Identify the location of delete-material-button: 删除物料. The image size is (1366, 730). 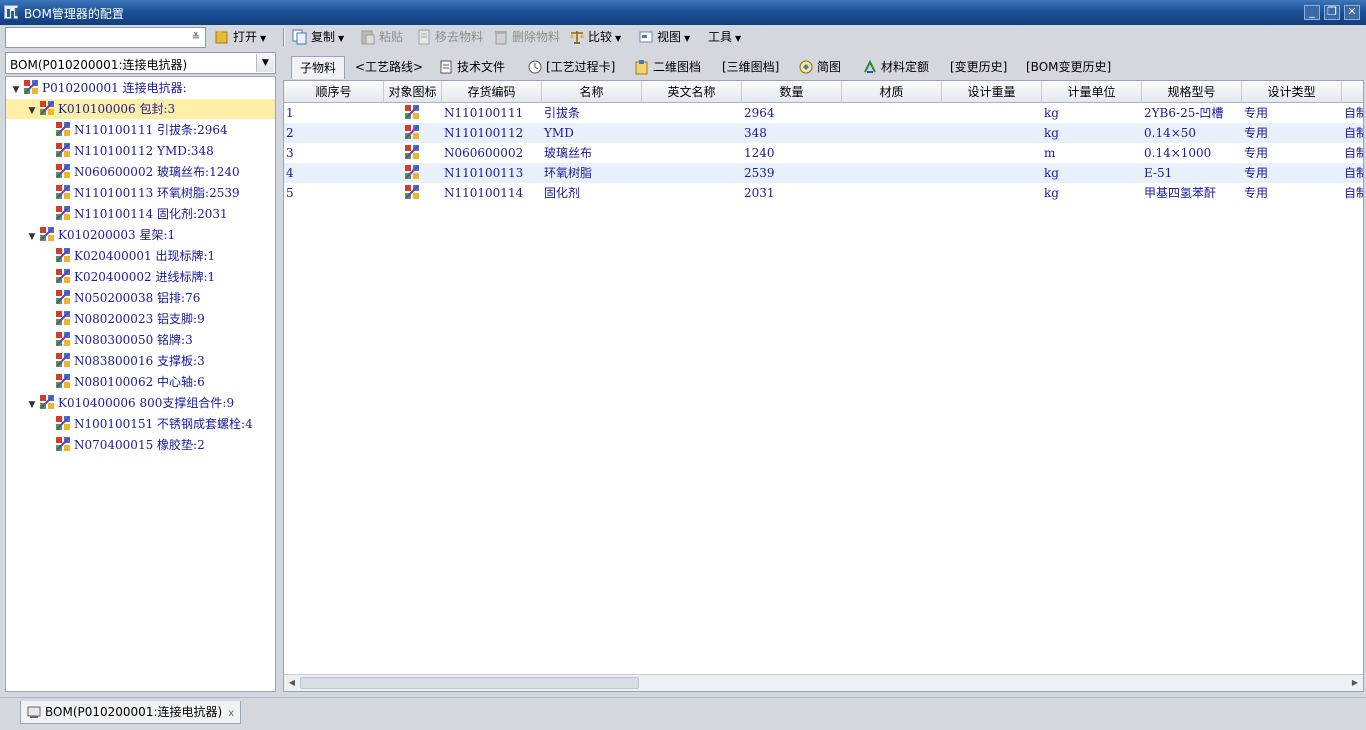
(526, 37).